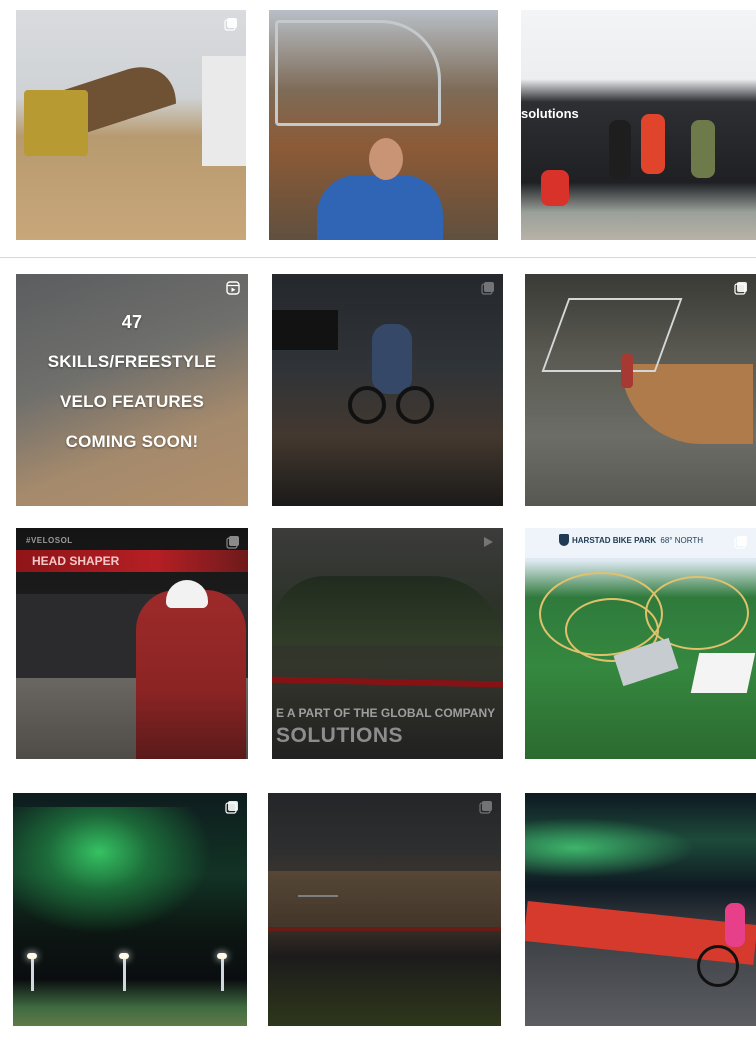  I want to click on post-tile-wall-ride, so click(384, 909).